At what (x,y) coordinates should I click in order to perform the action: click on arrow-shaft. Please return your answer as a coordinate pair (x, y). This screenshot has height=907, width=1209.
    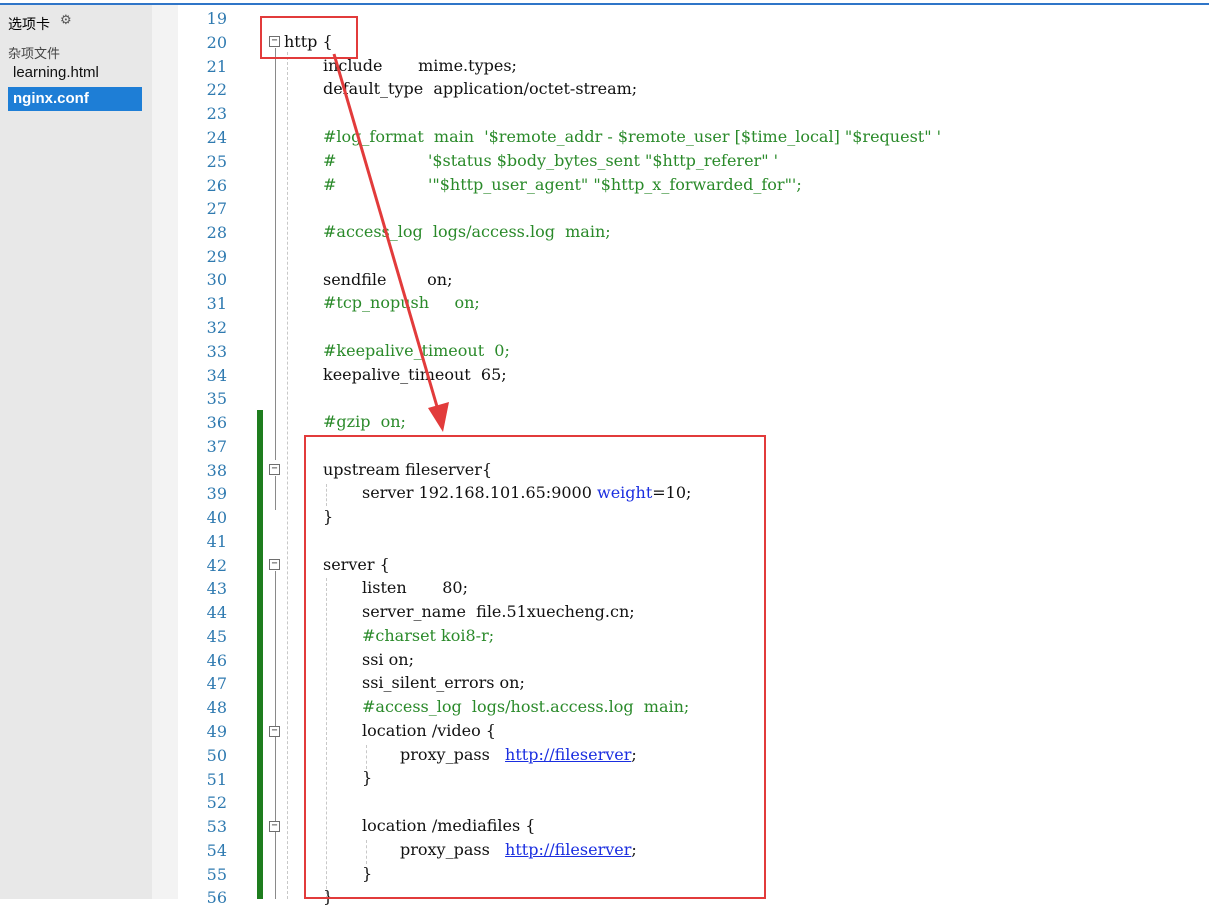
    Looking at the image, I should click on (386, 232).